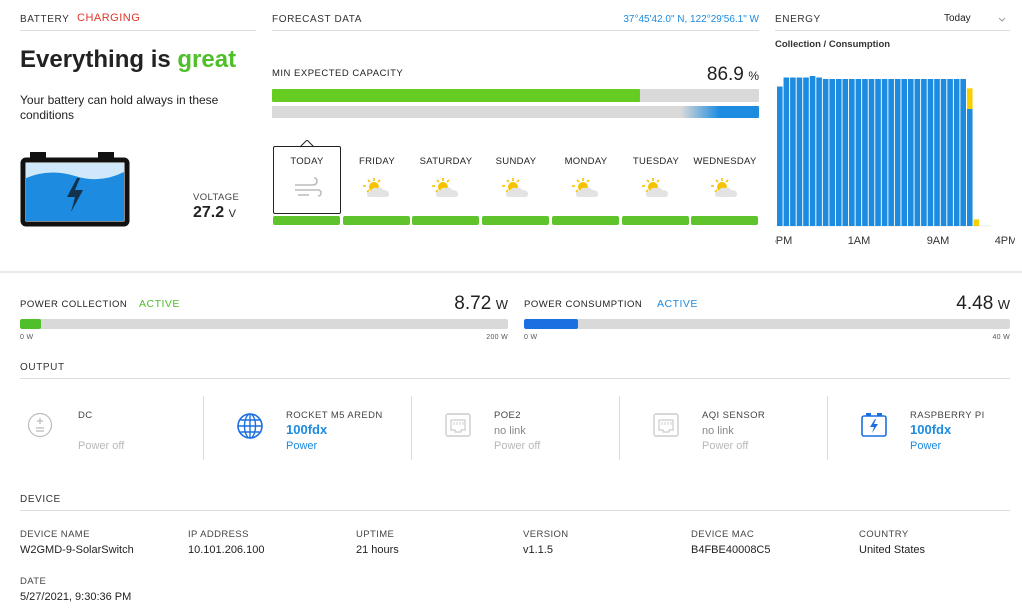 This screenshot has height=610, width=1022. I want to click on chart-x-tick-label: 5PM, so click(783, 241).